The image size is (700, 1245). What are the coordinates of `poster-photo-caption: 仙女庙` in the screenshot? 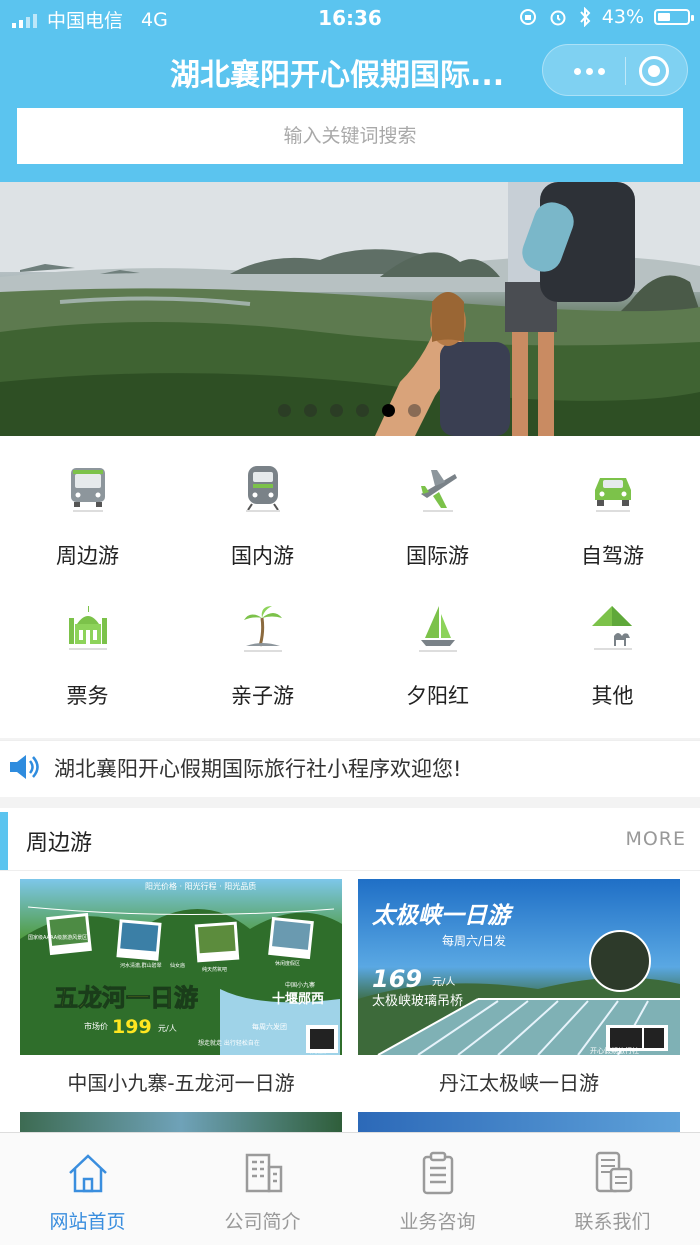 It's located at (177, 965).